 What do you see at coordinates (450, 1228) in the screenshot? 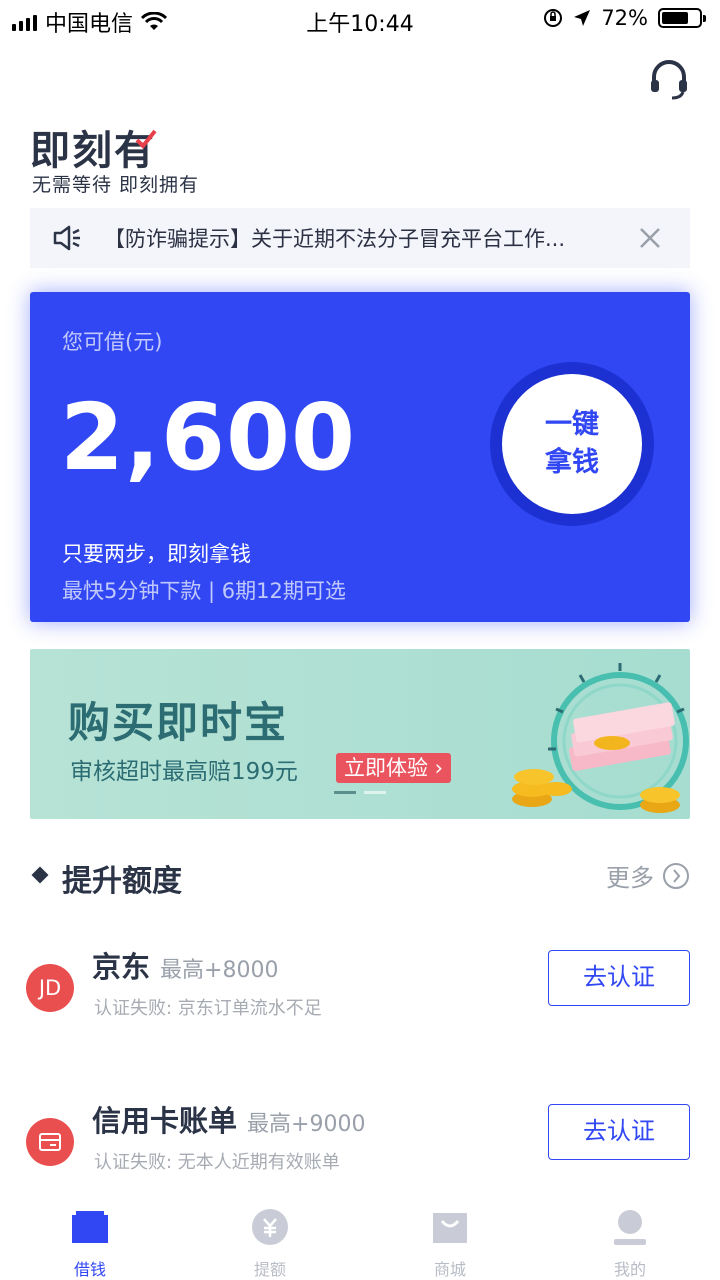
I see `shopping-bag-icon` at bounding box center [450, 1228].